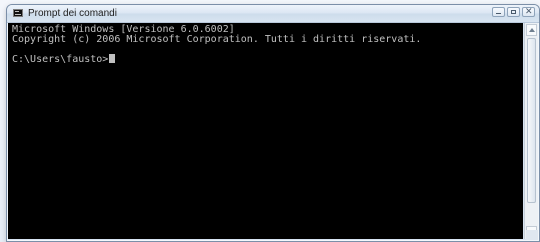  I want to click on command-prompt-icon, so click(18, 13).